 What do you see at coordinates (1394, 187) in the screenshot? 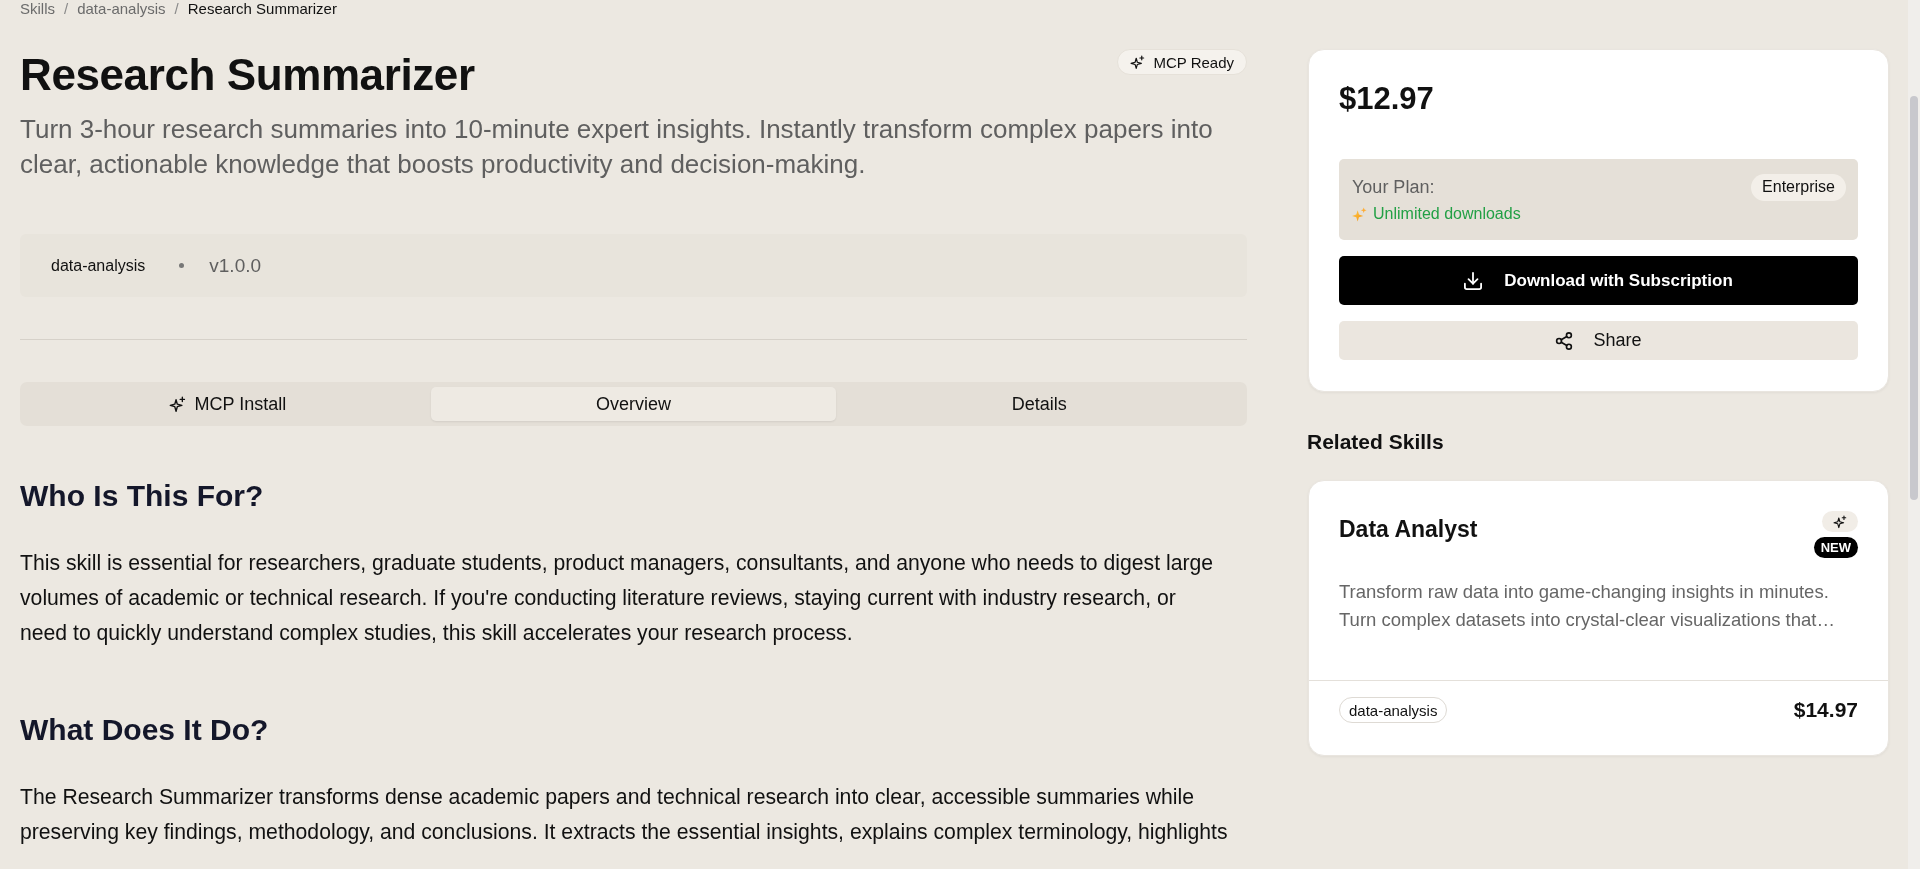
I see `plan-label: Your Plan:` at bounding box center [1394, 187].